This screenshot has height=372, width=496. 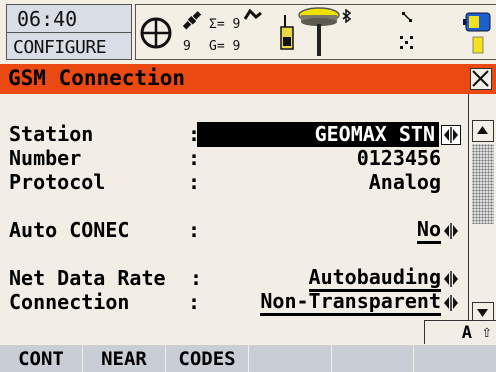 I want to click on scrollbar, so click(x=482, y=213).